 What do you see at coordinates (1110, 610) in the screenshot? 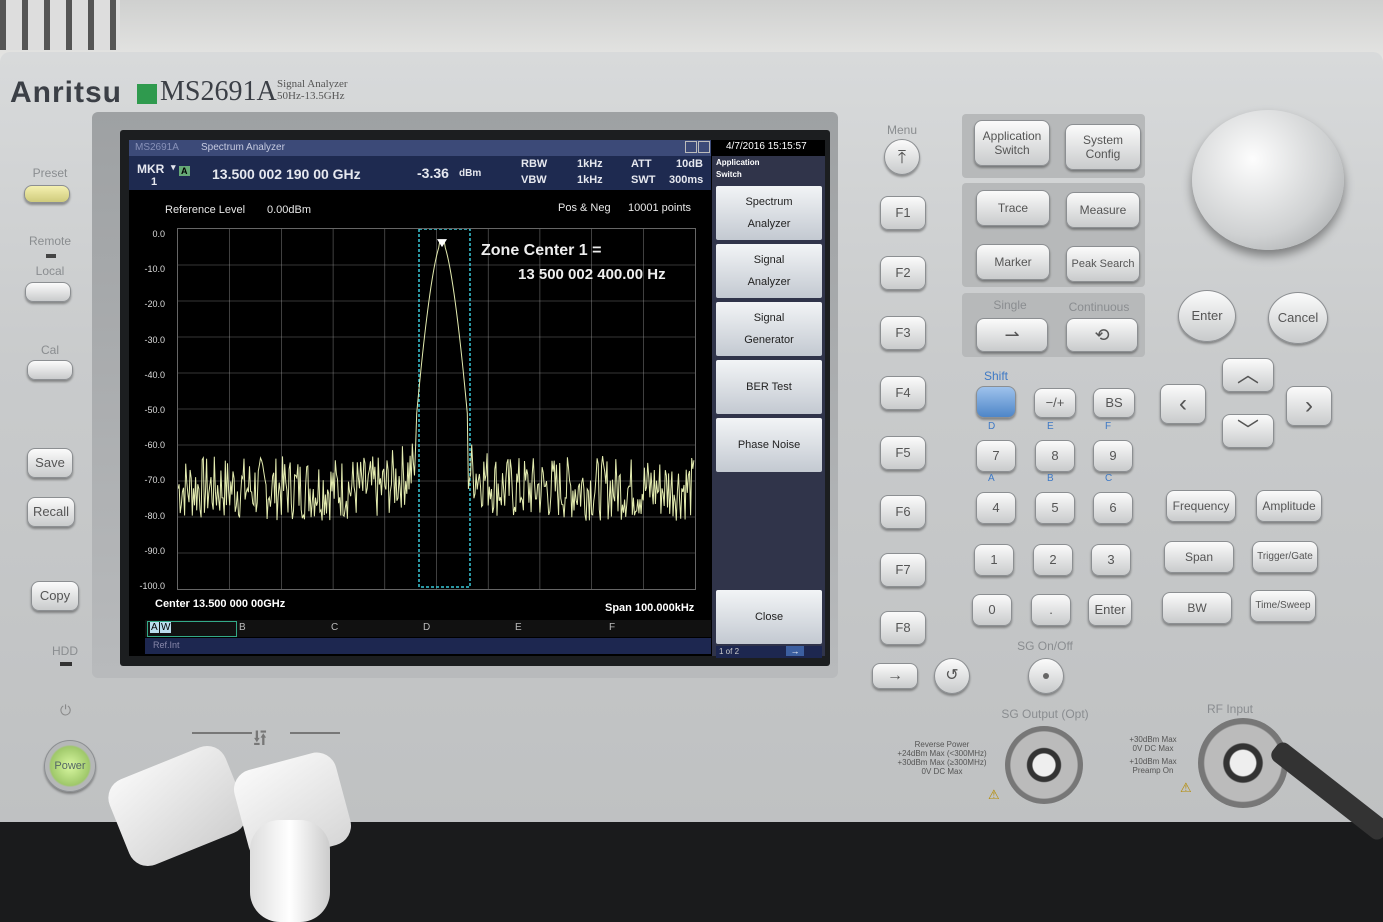
I see `keypad-enter-button: Enter` at bounding box center [1110, 610].